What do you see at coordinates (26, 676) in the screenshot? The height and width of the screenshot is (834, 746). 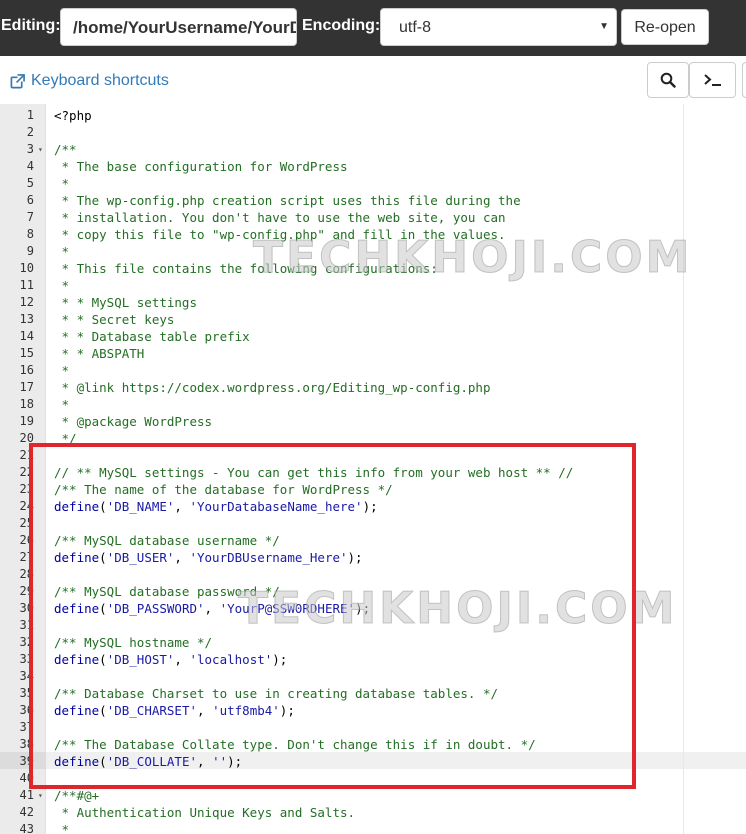 I see `line-number: 34` at bounding box center [26, 676].